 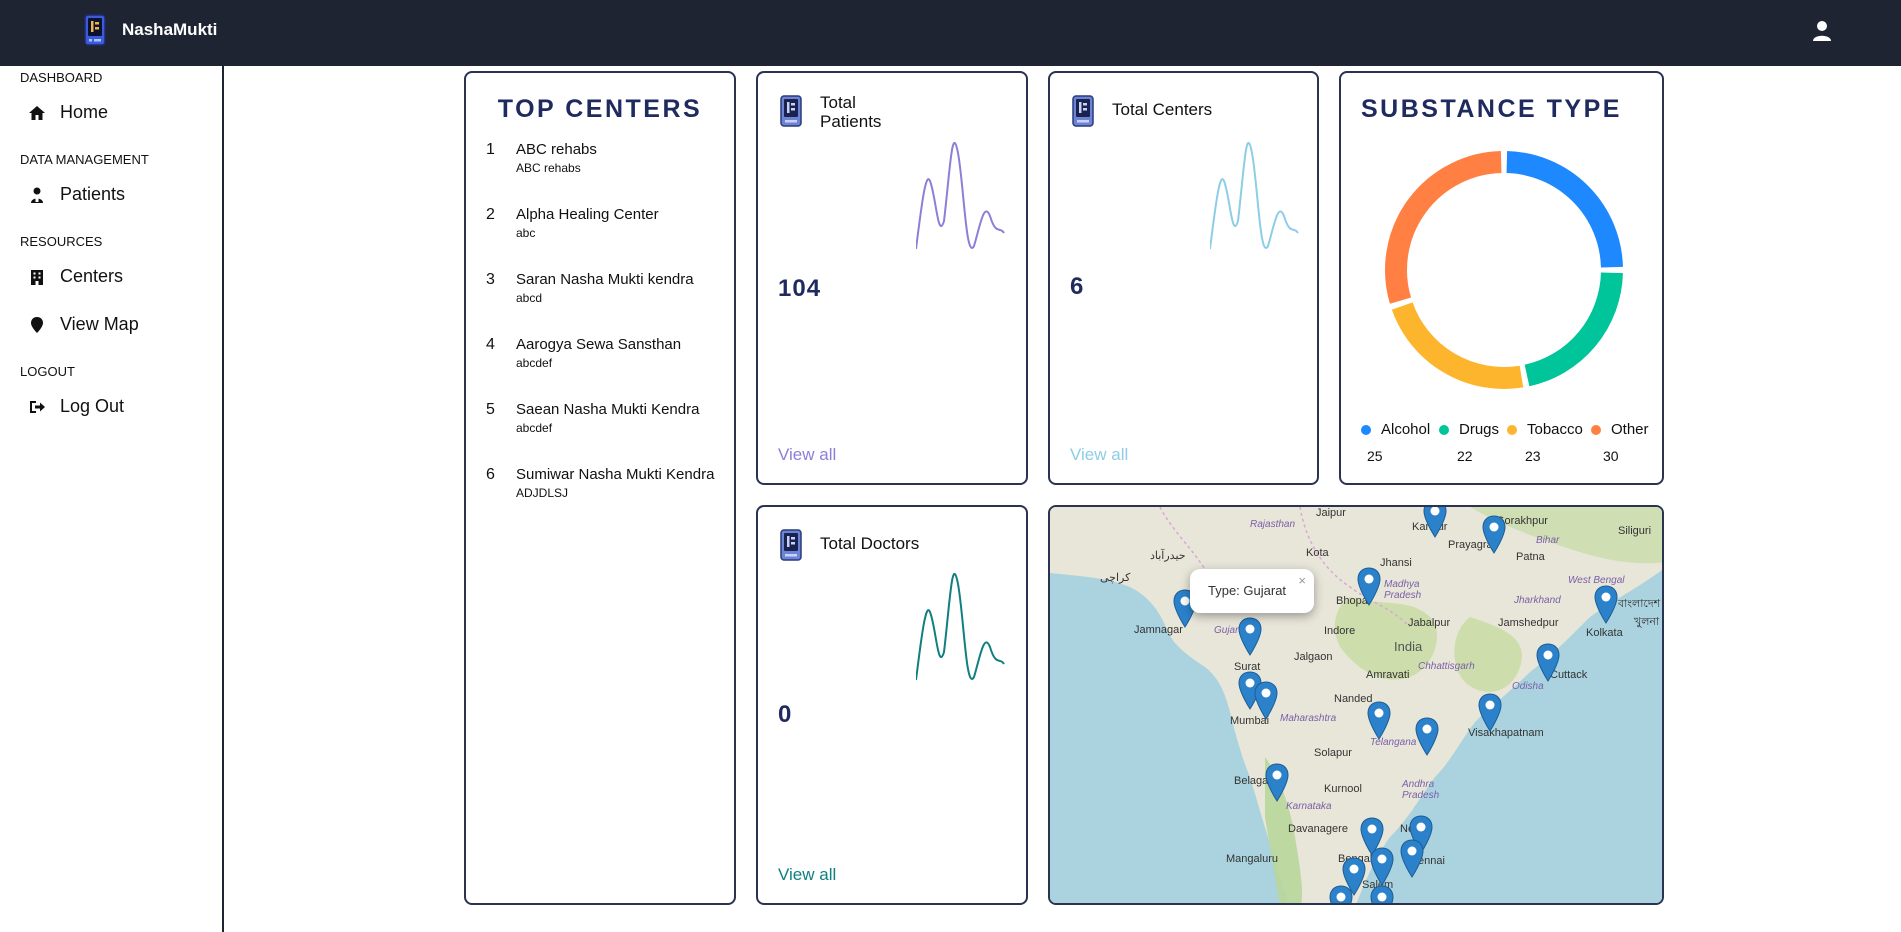 I want to click on sidebar-item-label: Log Out, so click(x=92, y=406).